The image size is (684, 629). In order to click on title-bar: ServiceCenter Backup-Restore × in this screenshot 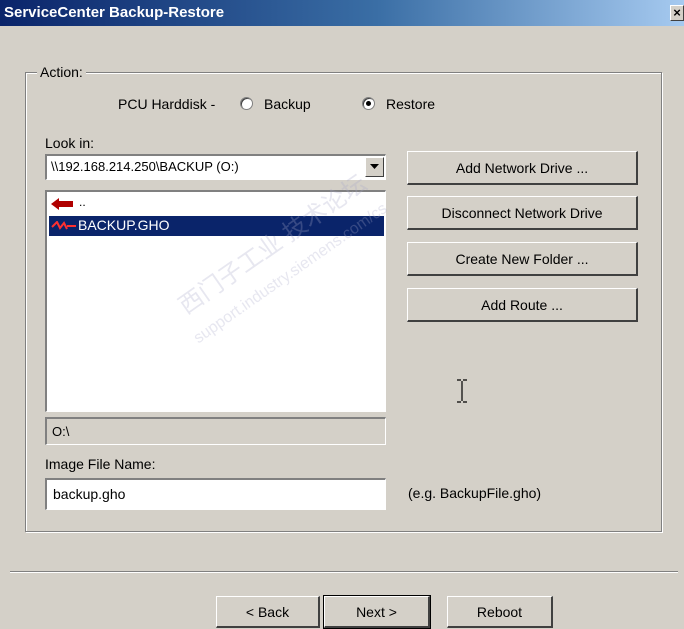, I will do `click(342, 13)`.